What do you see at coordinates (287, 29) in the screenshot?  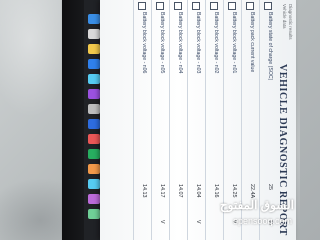 I see `report-header-block: Diagnostic results Vehicle data` at bounding box center [287, 29].